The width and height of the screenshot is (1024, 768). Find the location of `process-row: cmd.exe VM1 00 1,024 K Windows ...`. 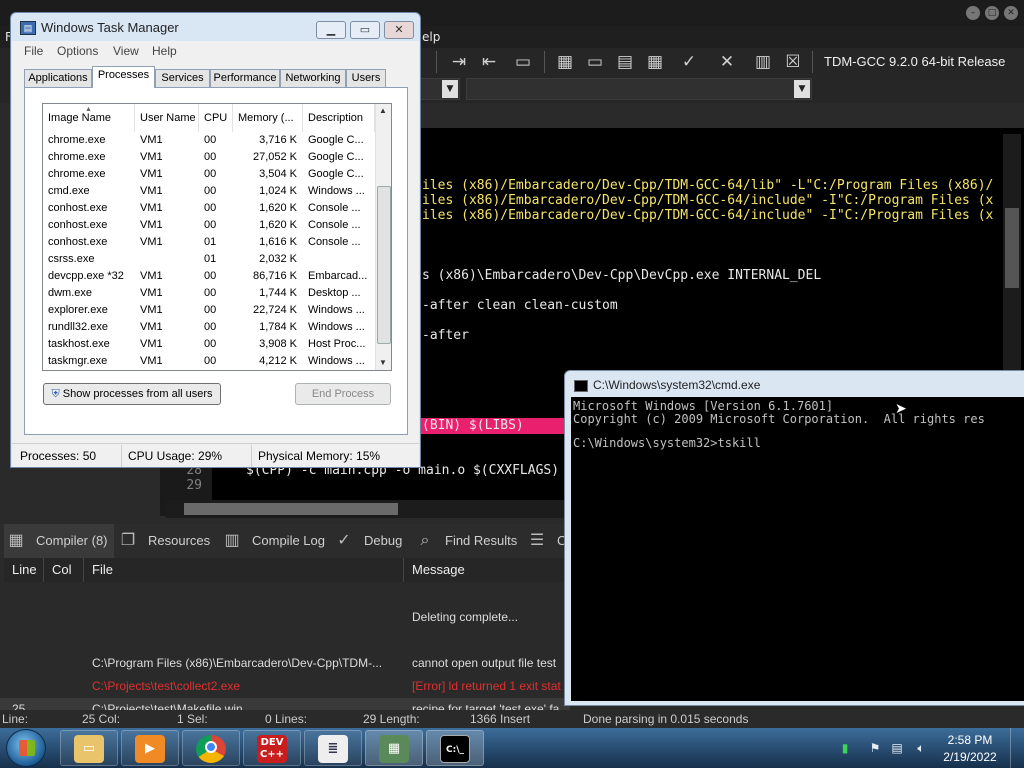

process-row: cmd.exe VM1 00 1,024 K Windows ... is located at coordinates (210, 191).